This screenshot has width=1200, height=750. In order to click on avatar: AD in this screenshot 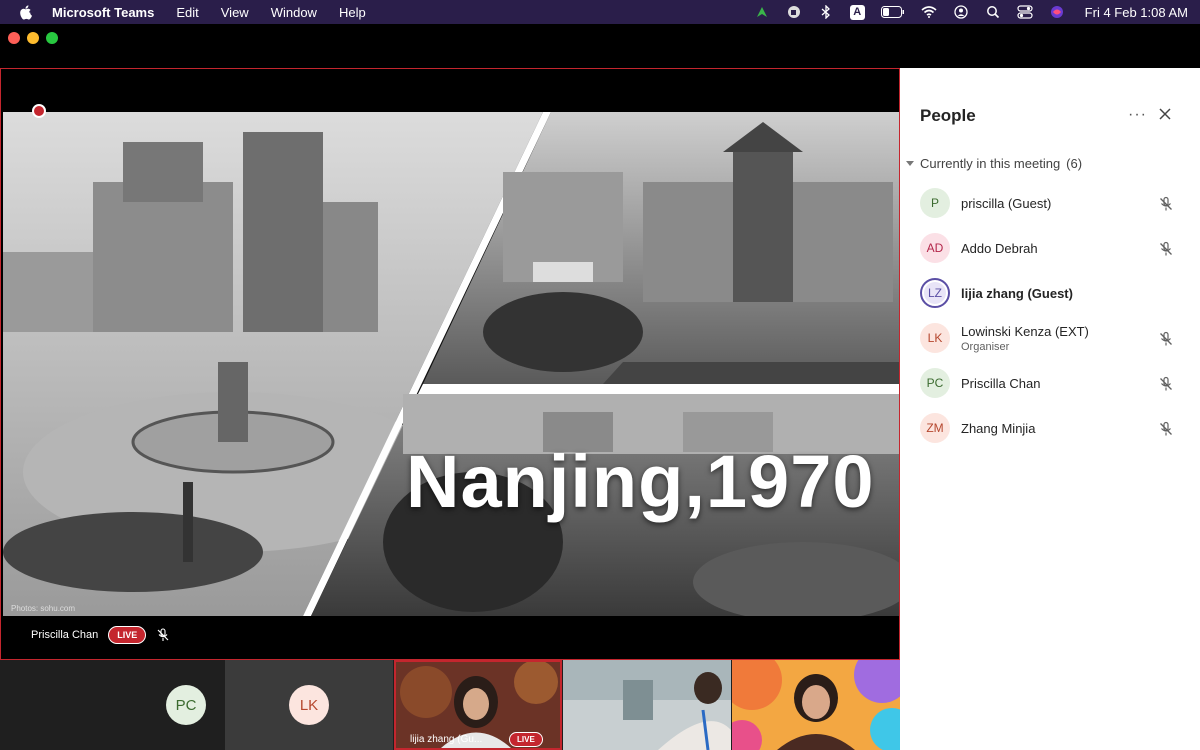, I will do `click(935, 248)`.